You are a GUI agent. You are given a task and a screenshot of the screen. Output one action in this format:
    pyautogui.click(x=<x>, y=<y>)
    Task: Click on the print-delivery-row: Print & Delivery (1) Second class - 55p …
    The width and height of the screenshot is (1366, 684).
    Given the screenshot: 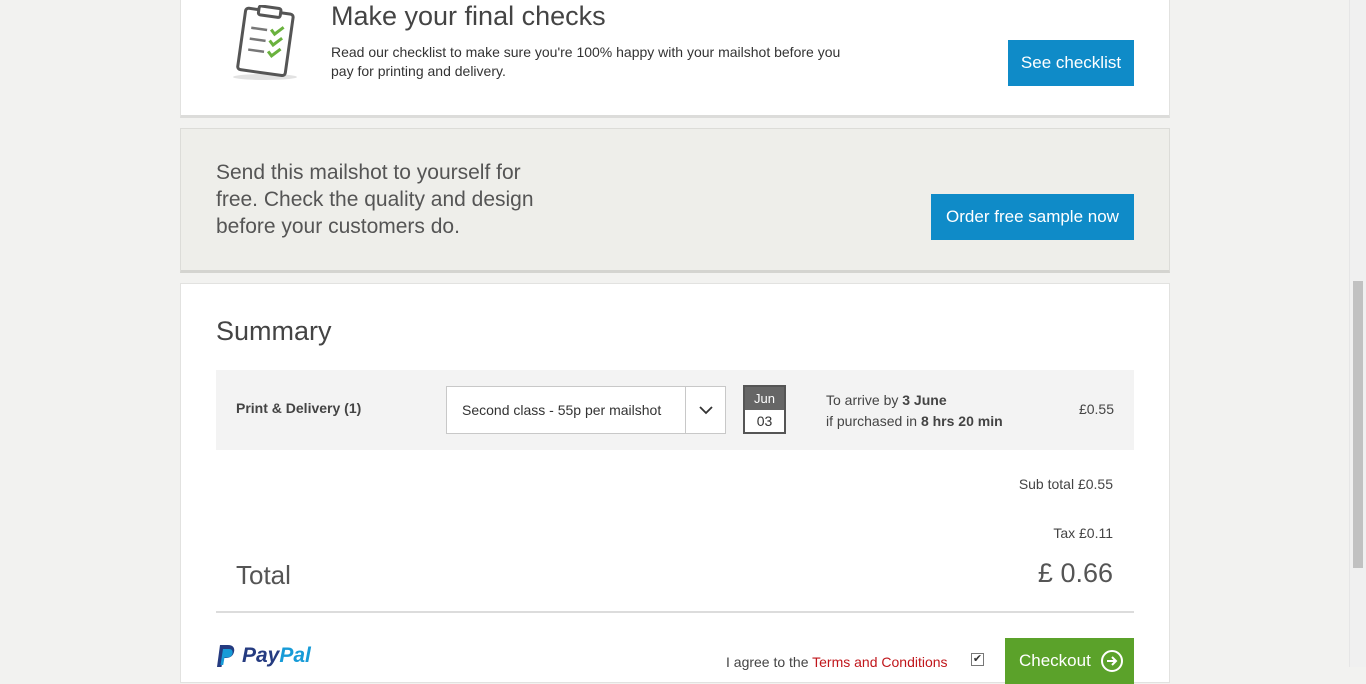 What is the action you would take?
    pyautogui.click(x=675, y=410)
    